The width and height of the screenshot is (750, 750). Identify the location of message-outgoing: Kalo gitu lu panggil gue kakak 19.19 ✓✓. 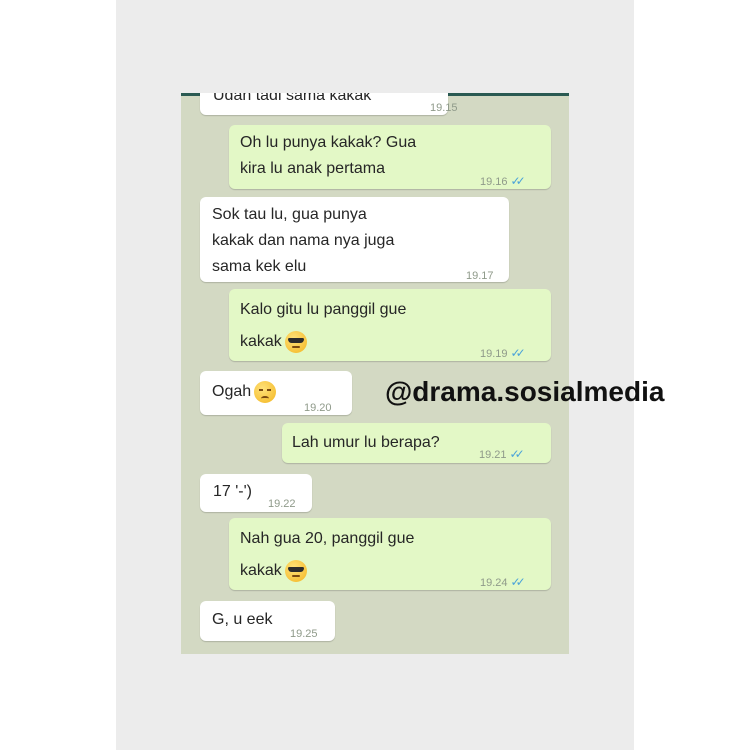
(390, 325).